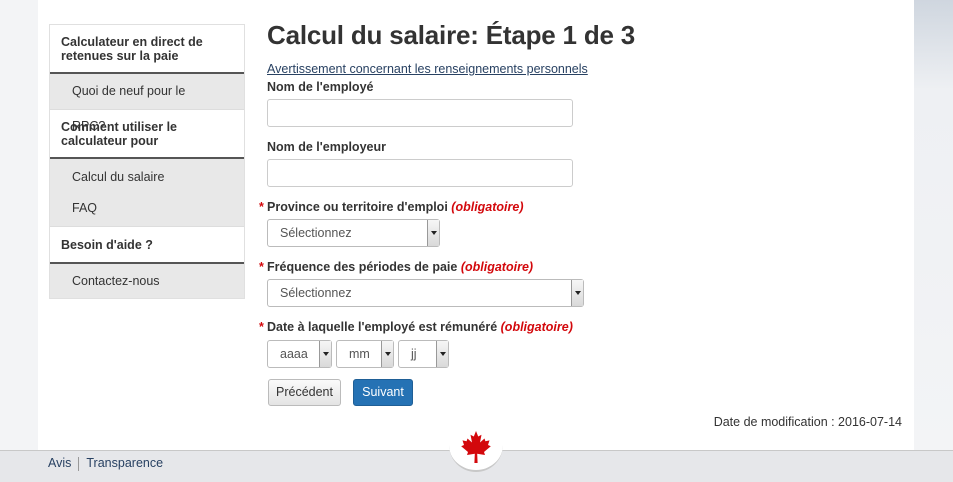 The height and width of the screenshot is (482, 953). What do you see at coordinates (147, 281) in the screenshot?
I see `sidebar-item-contact: Contactez-nous` at bounding box center [147, 281].